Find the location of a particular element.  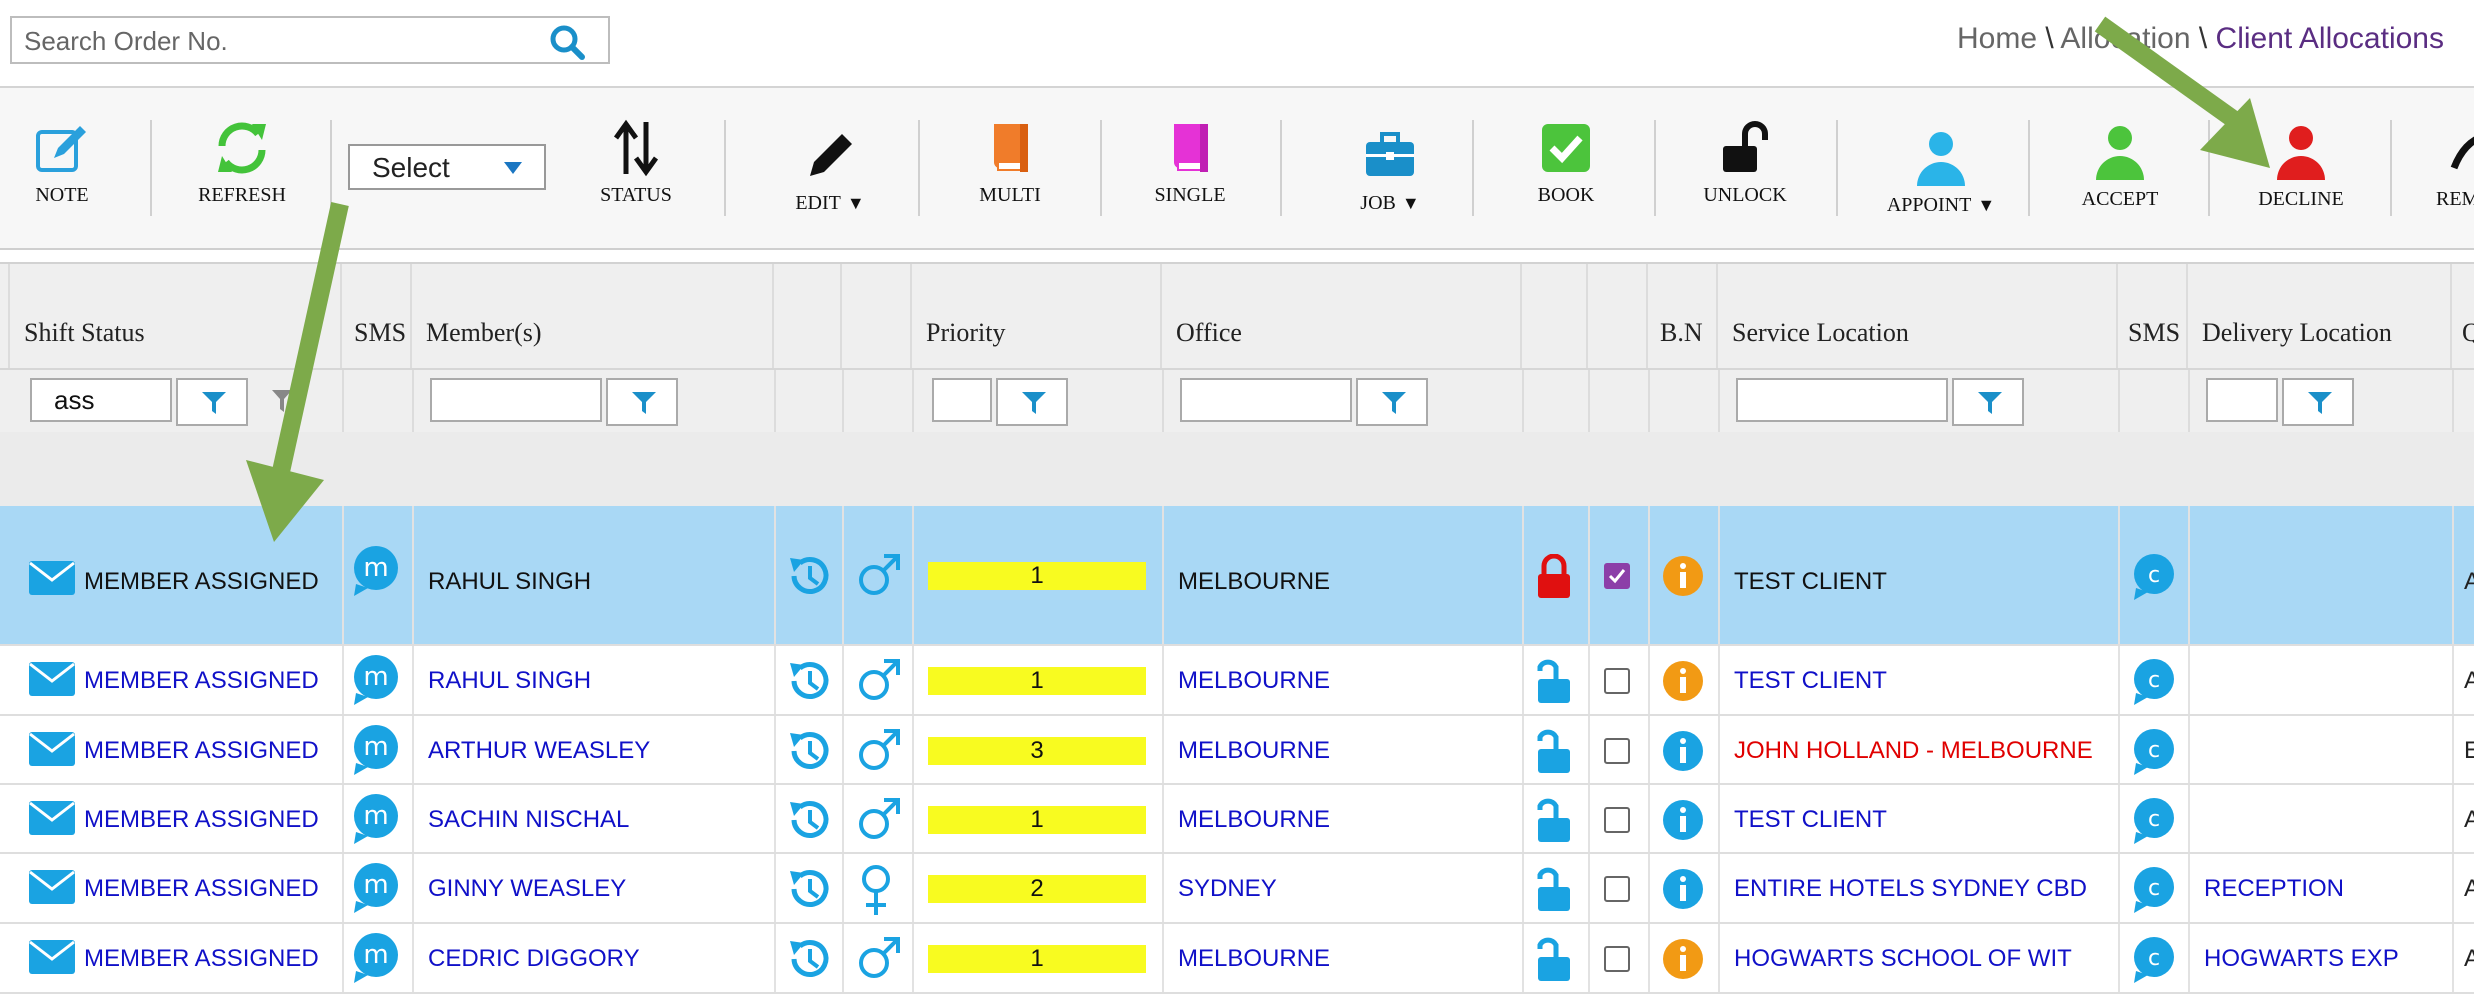

service-location-cell: ENTIRE HOTELS SYDNEY CBD is located at coordinates (1910, 889).